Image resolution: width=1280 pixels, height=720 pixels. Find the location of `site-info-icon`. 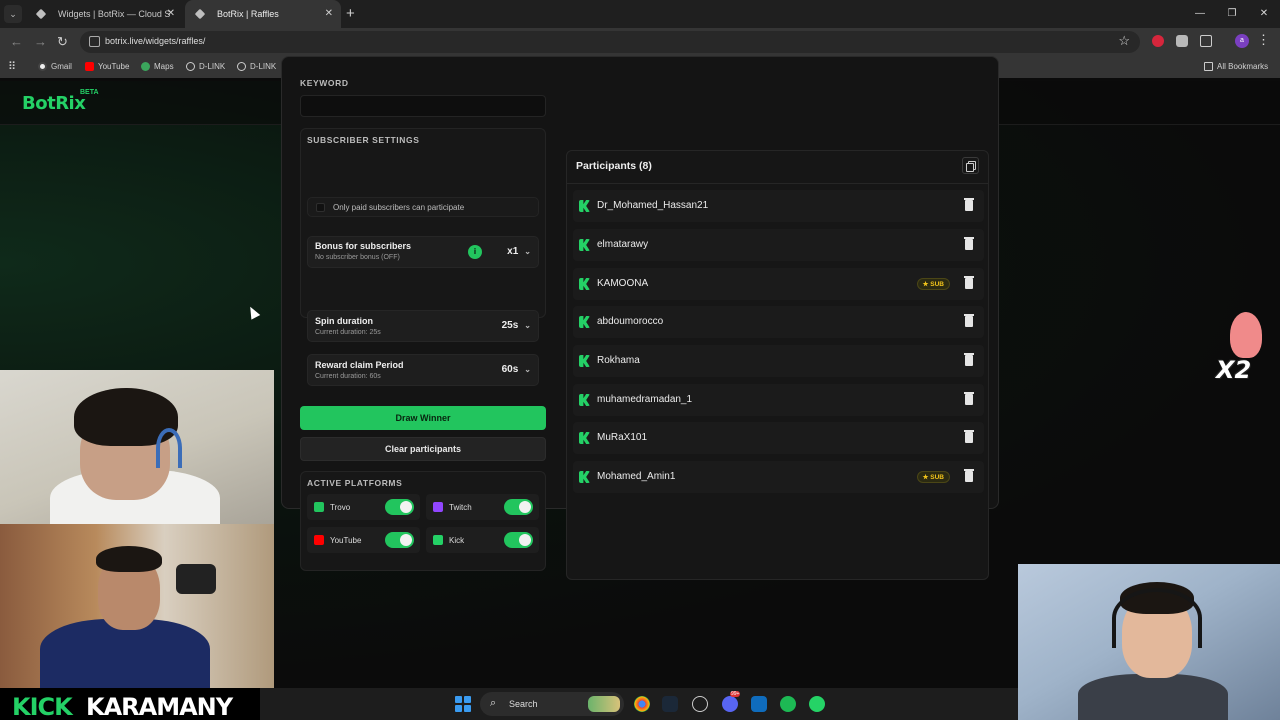

site-info-icon is located at coordinates (94, 41).